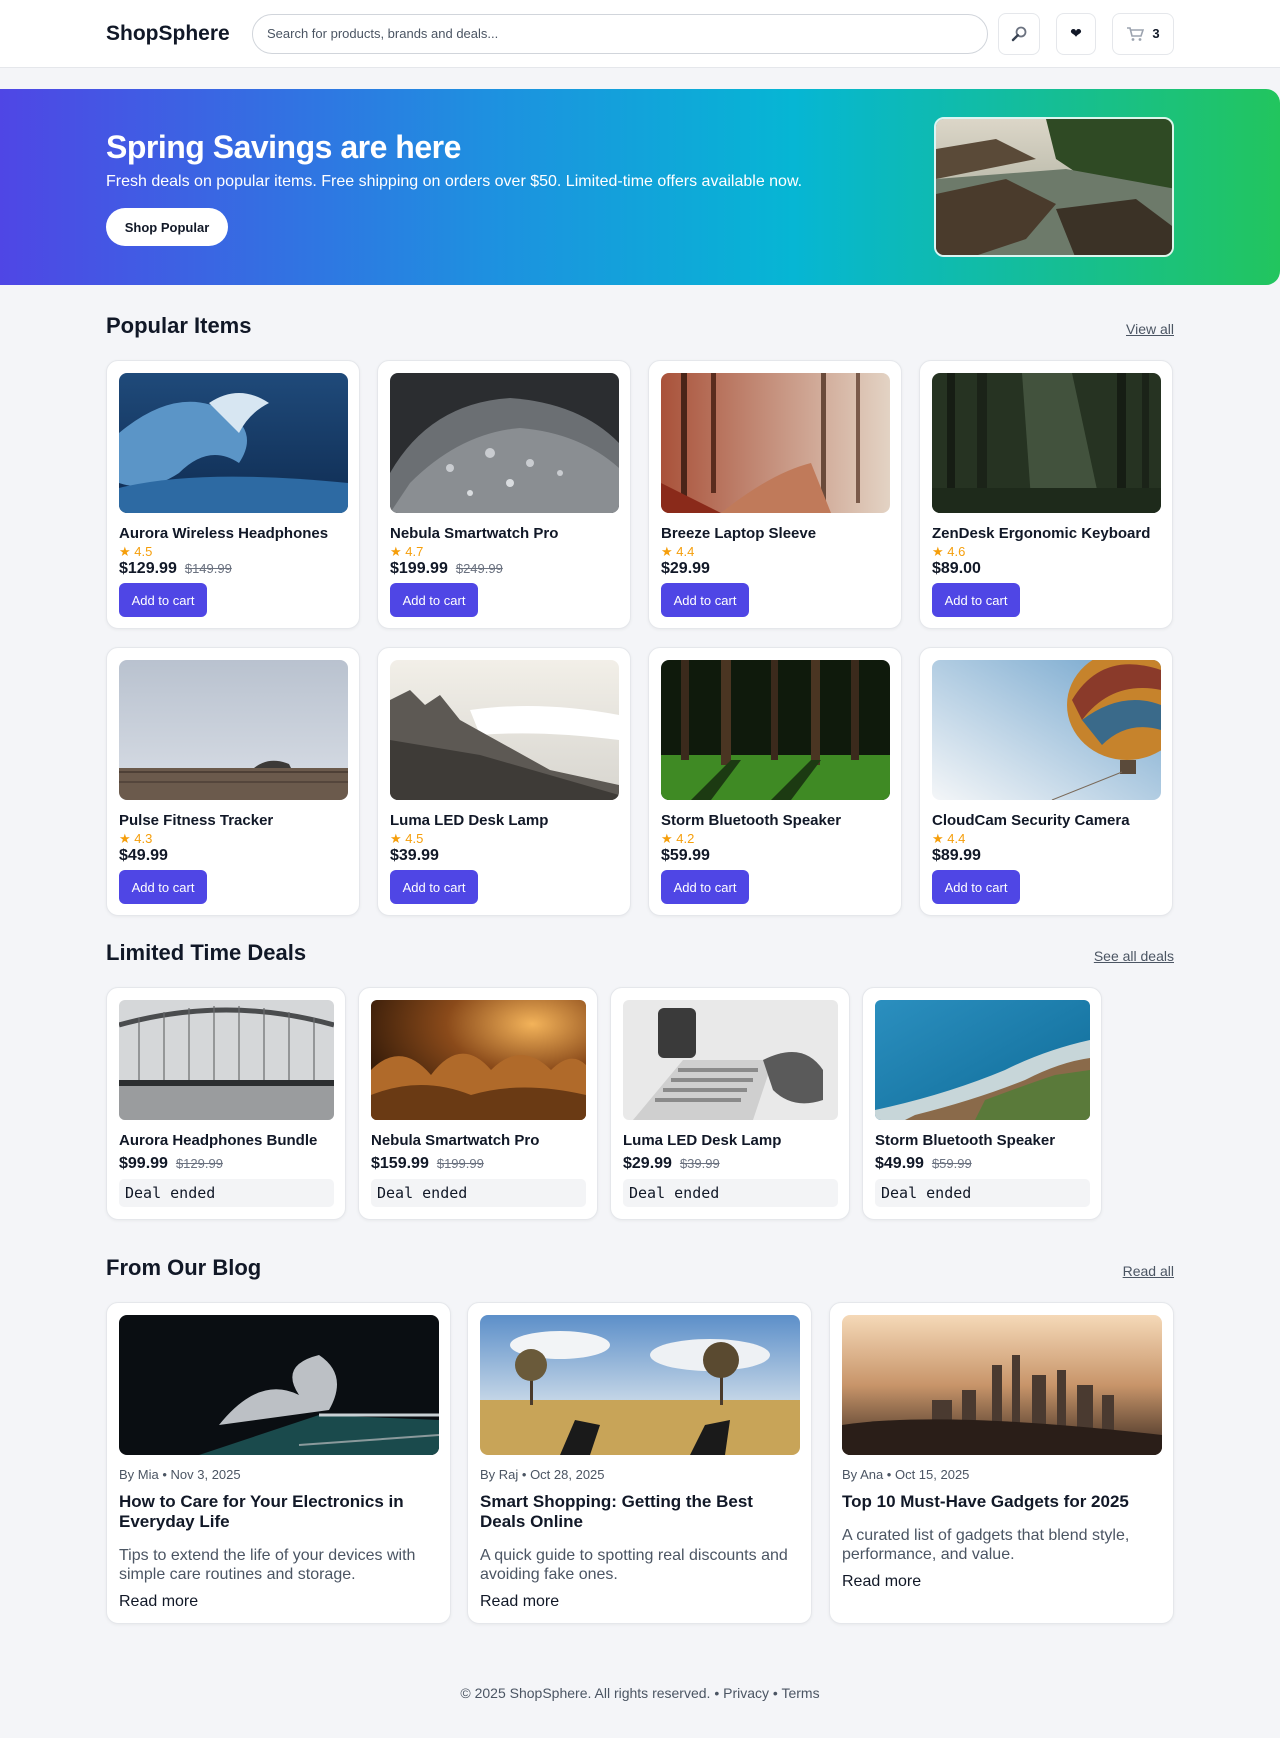 Image resolution: width=1280 pixels, height=1738 pixels. Describe the element at coordinates (739, 533) in the screenshot. I see `product-name: Breeze Laptop Sleeve` at that location.